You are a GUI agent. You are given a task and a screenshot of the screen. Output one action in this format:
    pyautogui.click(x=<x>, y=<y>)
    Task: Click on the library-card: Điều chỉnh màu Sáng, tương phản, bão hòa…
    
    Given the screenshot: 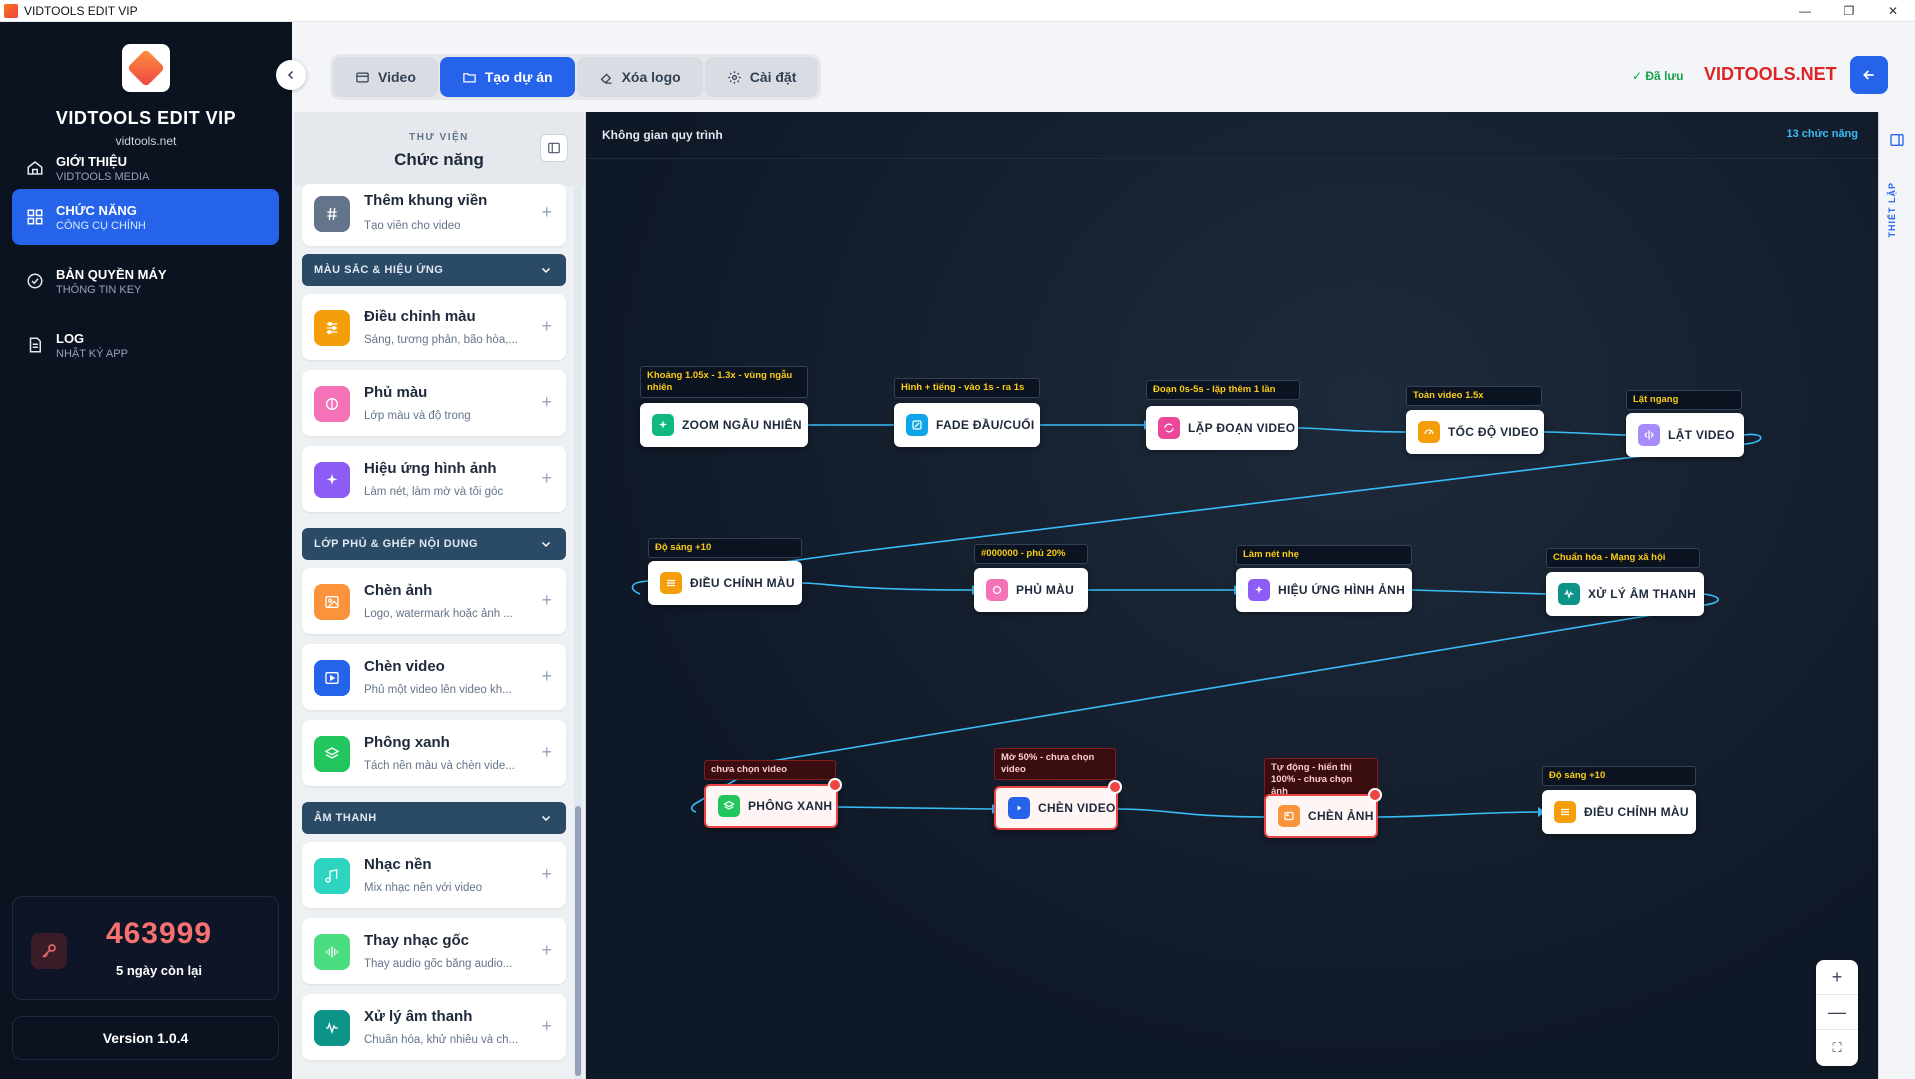 What is the action you would take?
    pyautogui.click(x=434, y=327)
    